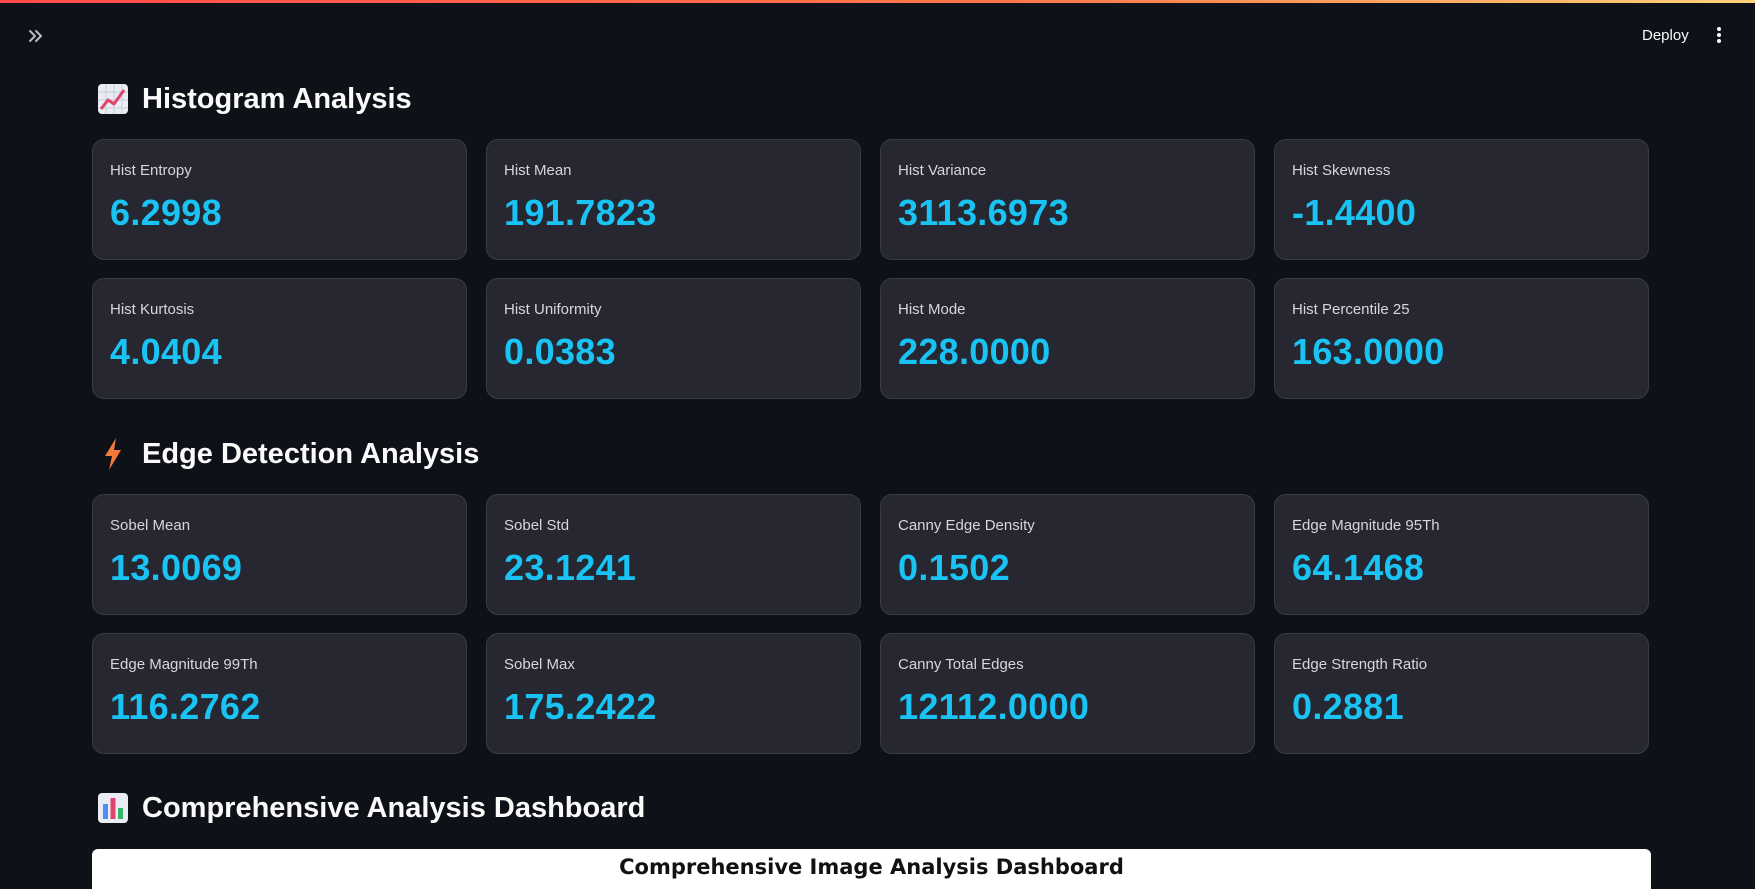 Image resolution: width=1755 pixels, height=889 pixels. What do you see at coordinates (1351, 309) in the screenshot?
I see `metric-label: Hist Percentile 25` at bounding box center [1351, 309].